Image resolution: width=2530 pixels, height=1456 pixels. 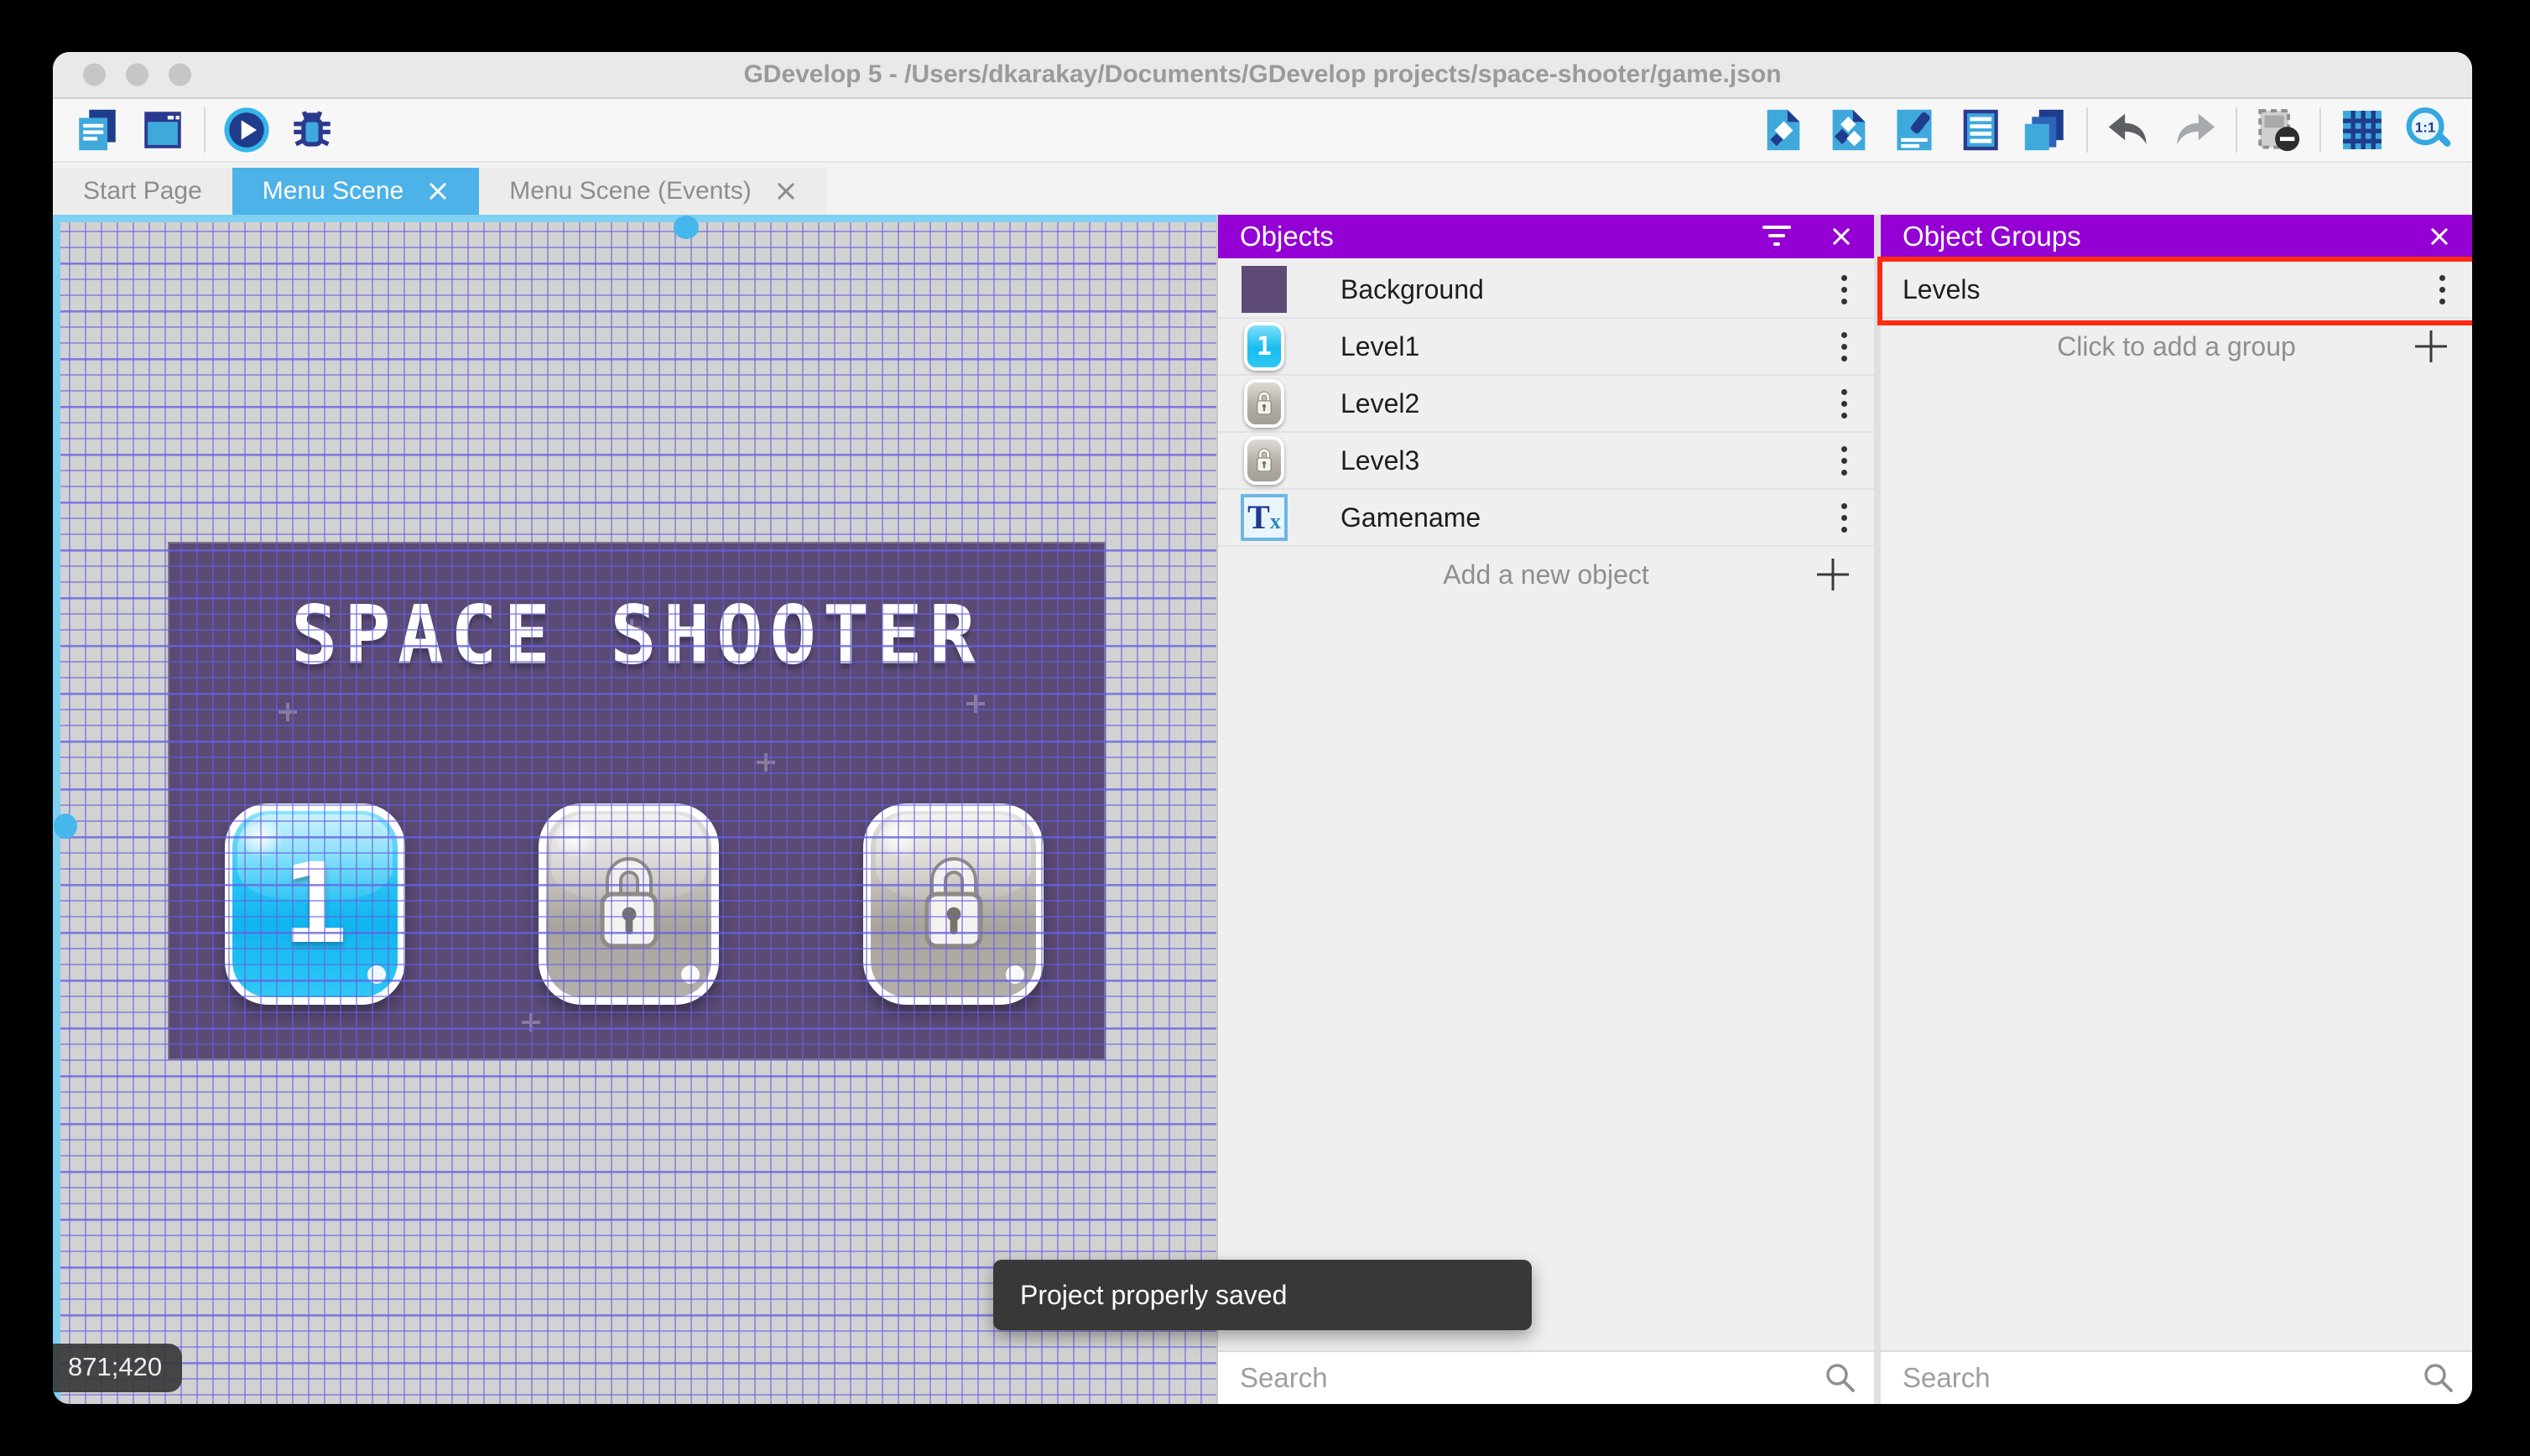 I want to click on group-menu-icon, so click(x=2442, y=289).